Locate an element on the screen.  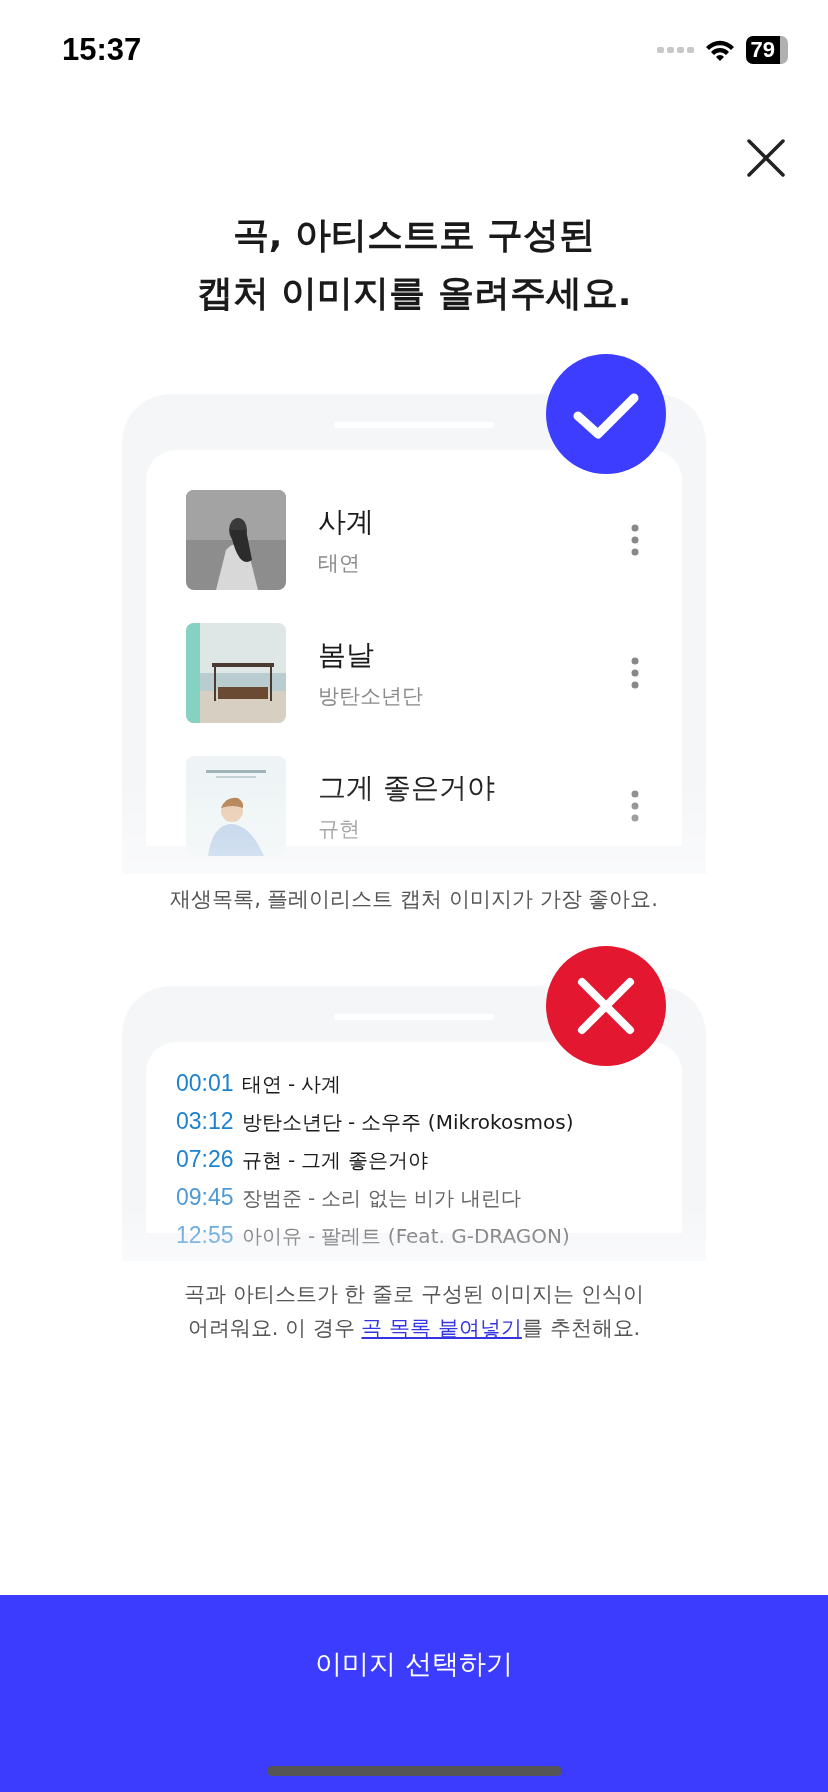
song-artist: 태연 is located at coordinates (339, 563).